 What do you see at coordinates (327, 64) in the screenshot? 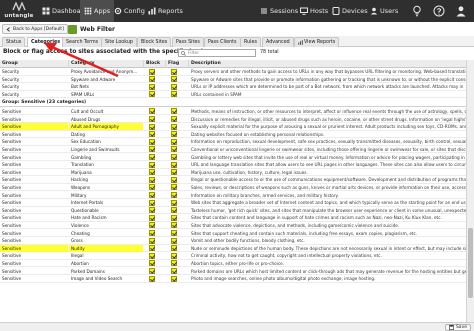
I see `column-description: Description` at bounding box center [327, 64].